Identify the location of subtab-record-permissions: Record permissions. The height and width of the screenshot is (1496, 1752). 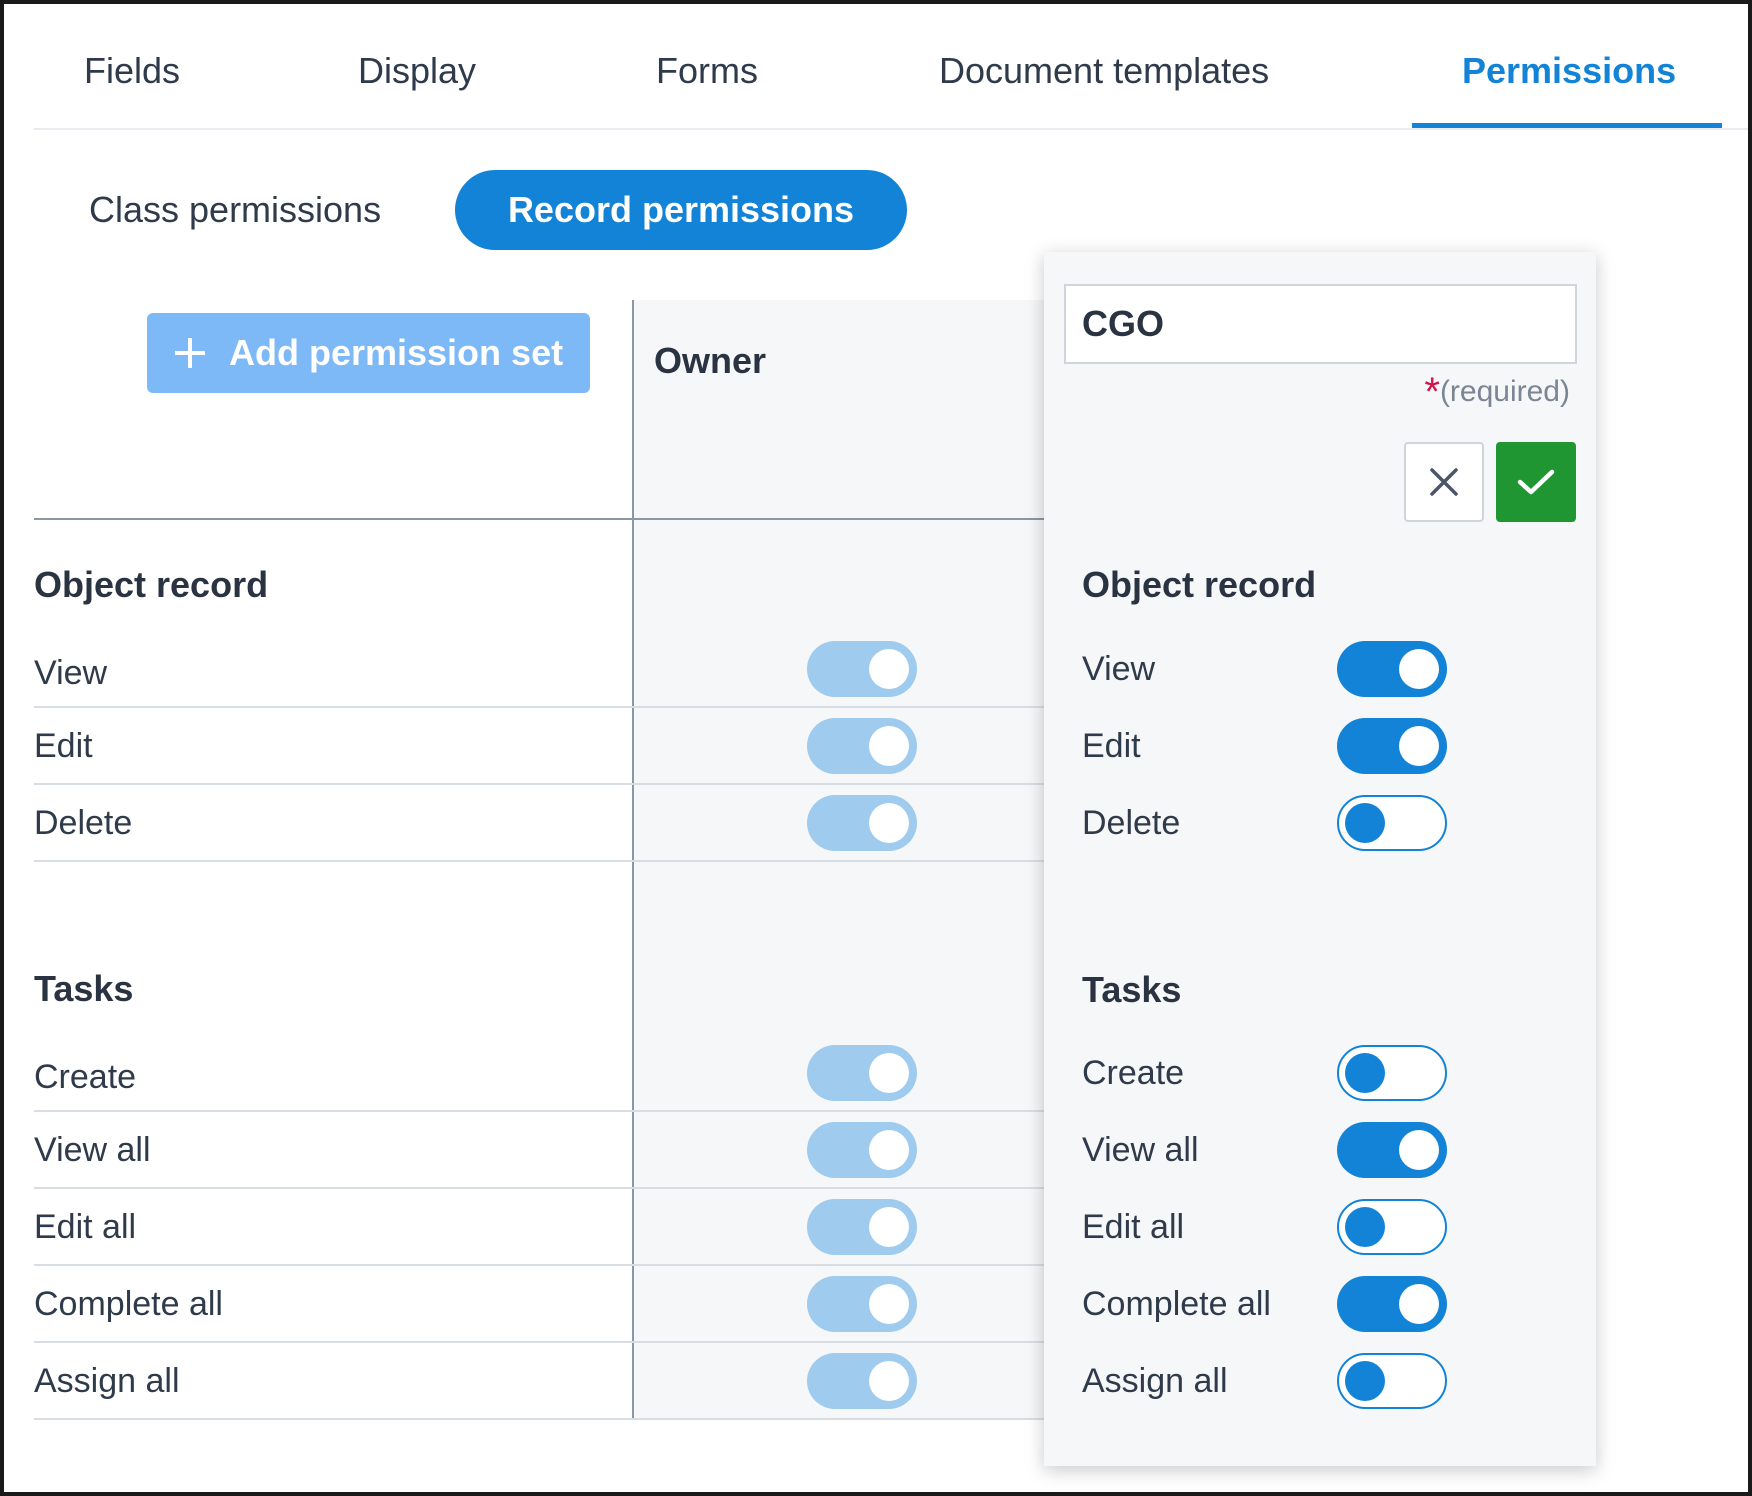
(681, 210).